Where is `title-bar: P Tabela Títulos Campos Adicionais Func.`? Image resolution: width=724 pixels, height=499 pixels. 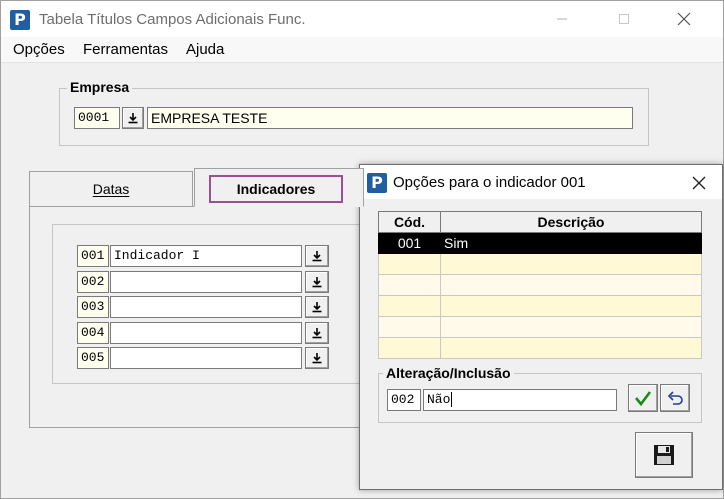
title-bar: P Tabela Títulos Campos Adicionais Func. is located at coordinates (362, 19).